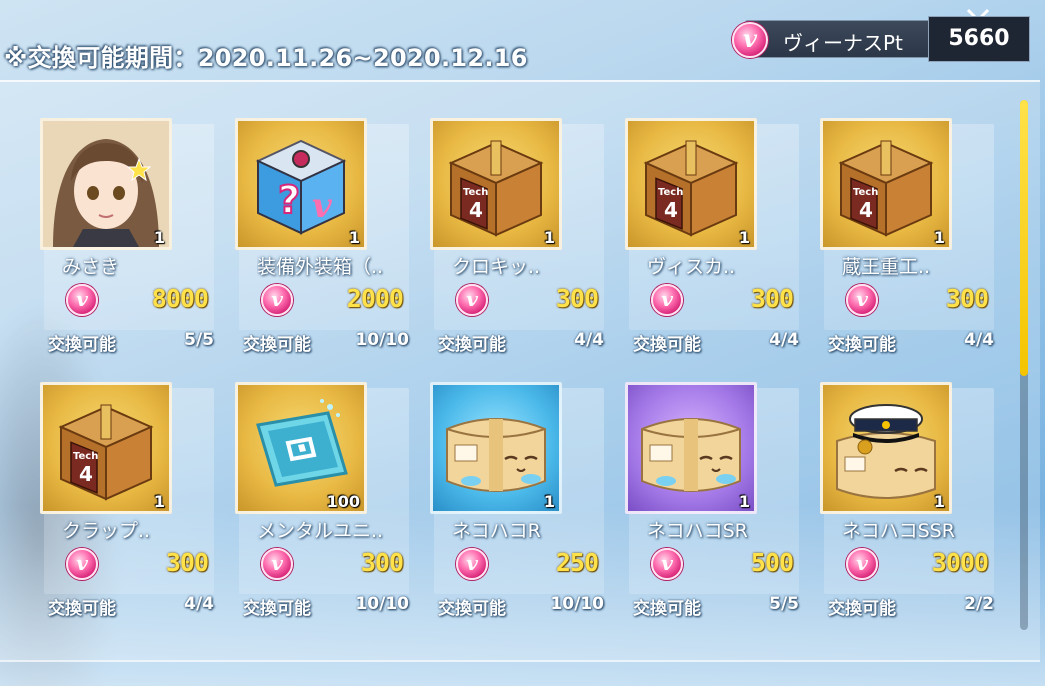  I want to click on exchange-item-card: Tech 4 1 蔵王重工.. 300 交換可能 4/4, so click(907, 241).